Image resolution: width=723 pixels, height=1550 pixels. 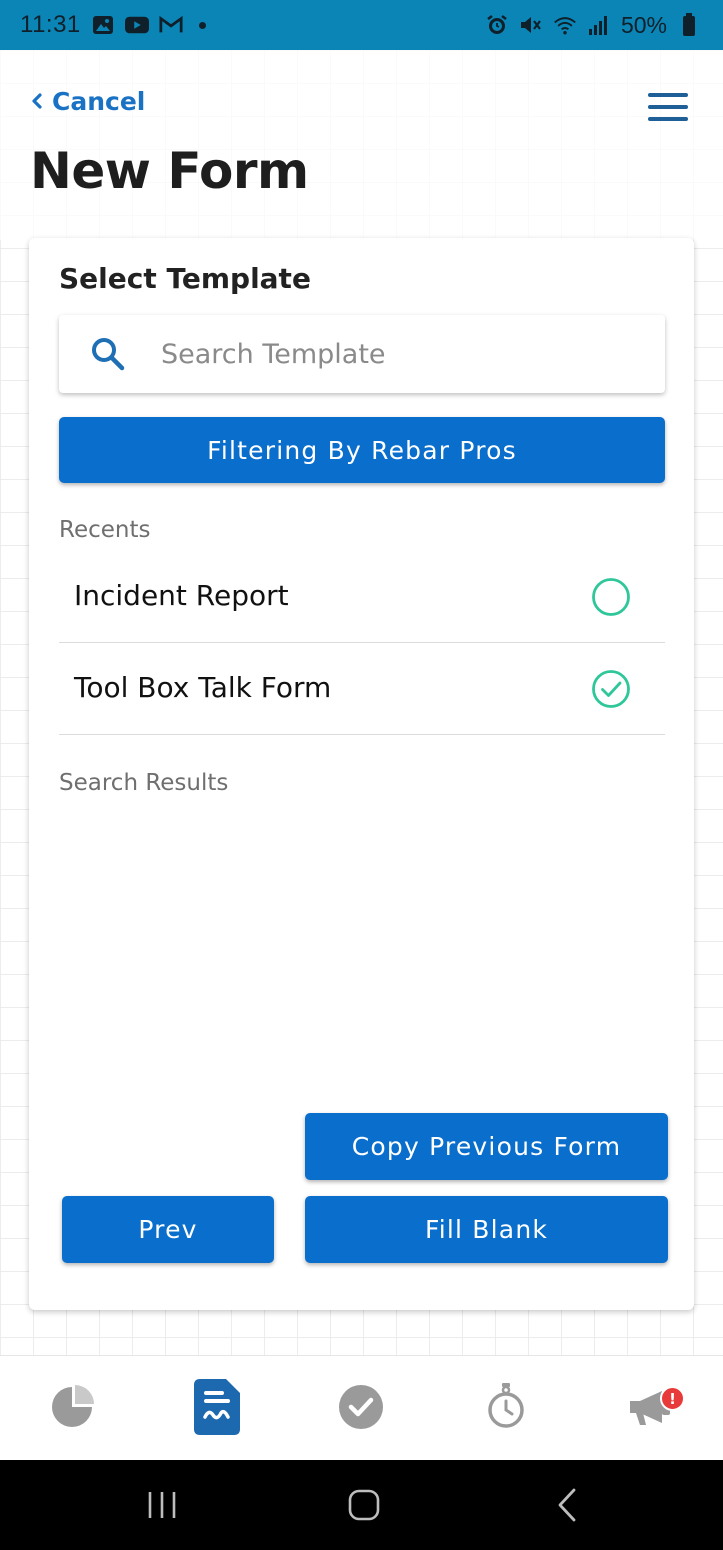 I want to click on recents-label: Recents, so click(x=105, y=530).